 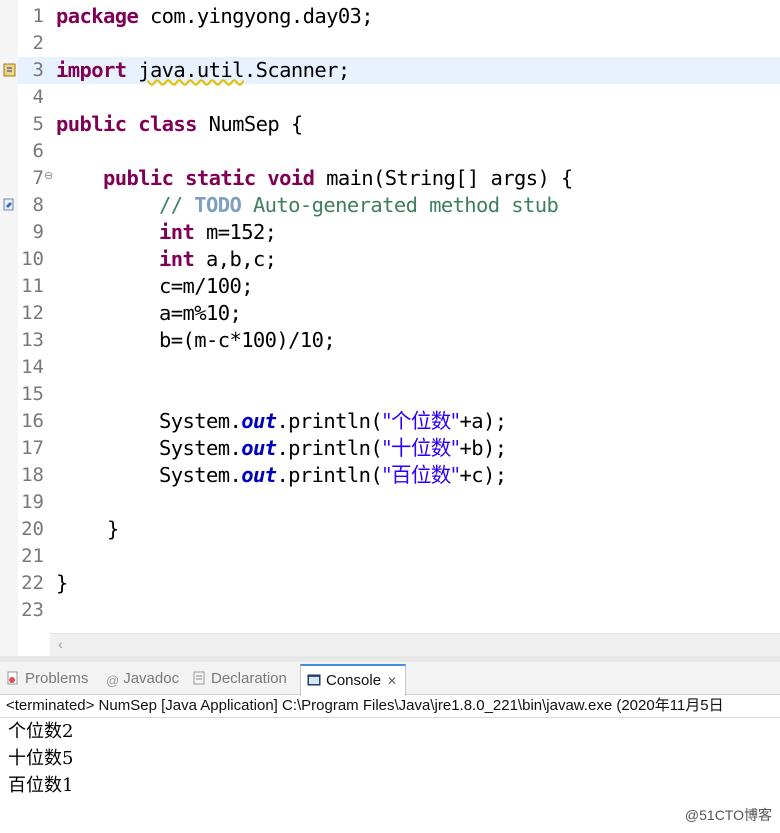 I want to click on line-number: 7, so click(x=38, y=178).